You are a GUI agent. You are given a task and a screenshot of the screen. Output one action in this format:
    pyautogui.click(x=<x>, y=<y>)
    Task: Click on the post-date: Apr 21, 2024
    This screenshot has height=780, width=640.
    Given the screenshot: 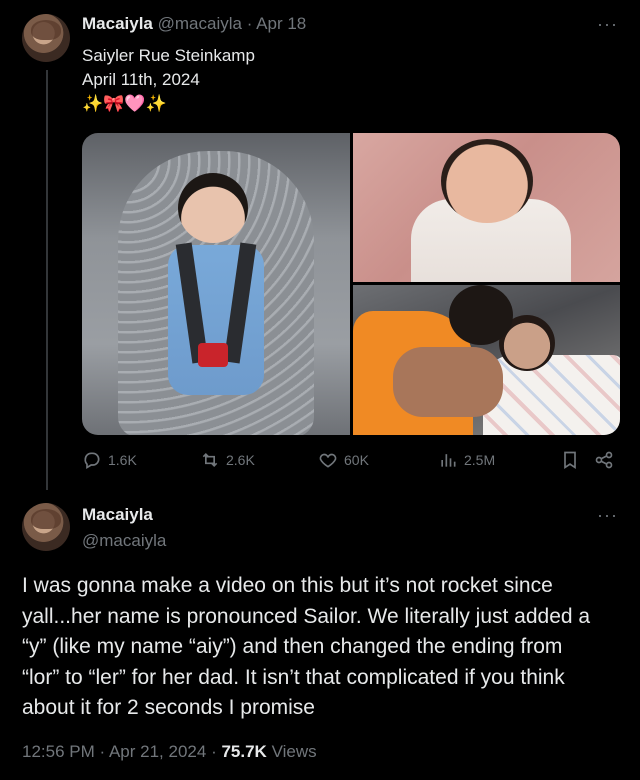 What is the action you would take?
    pyautogui.click(x=157, y=751)
    